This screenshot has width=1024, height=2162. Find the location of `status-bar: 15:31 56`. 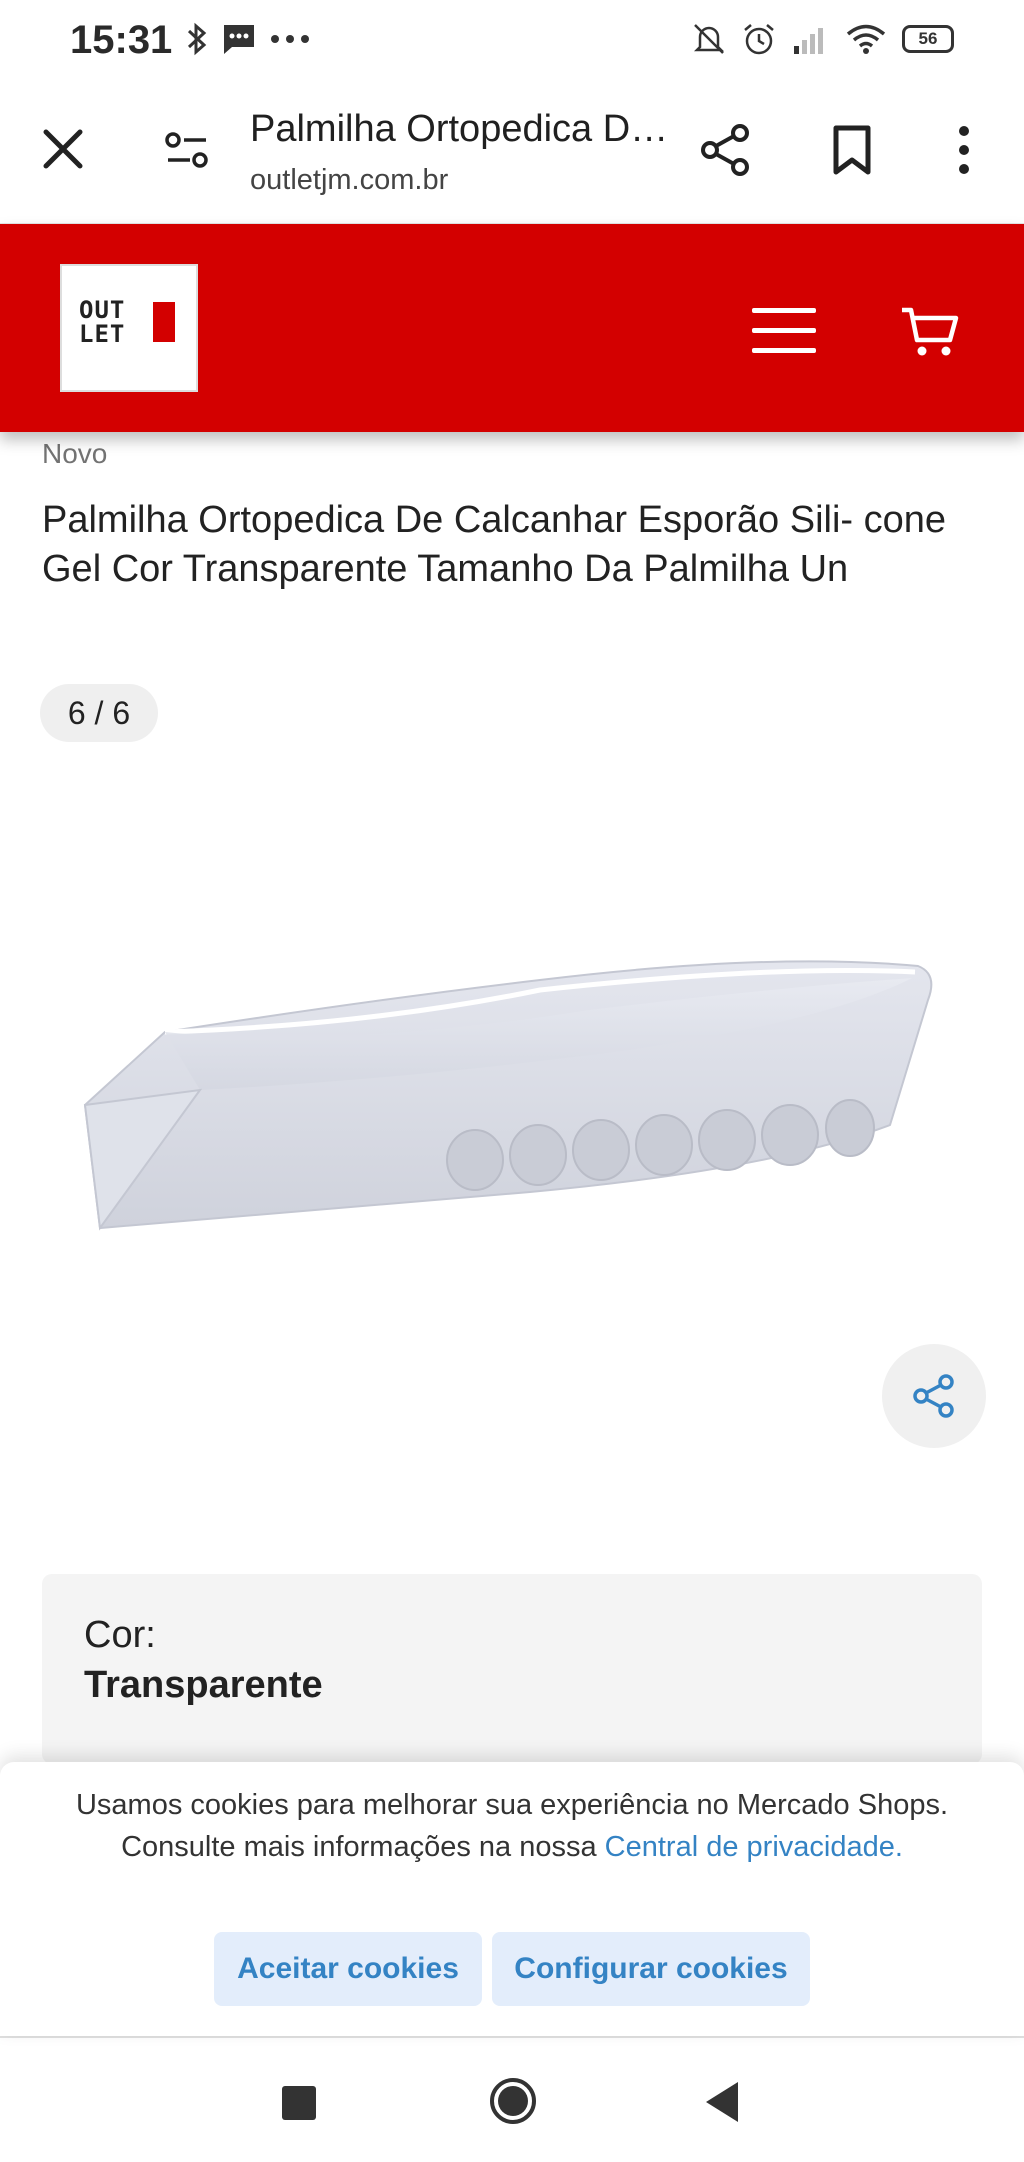

status-bar: 15:31 56 is located at coordinates (512, 44).